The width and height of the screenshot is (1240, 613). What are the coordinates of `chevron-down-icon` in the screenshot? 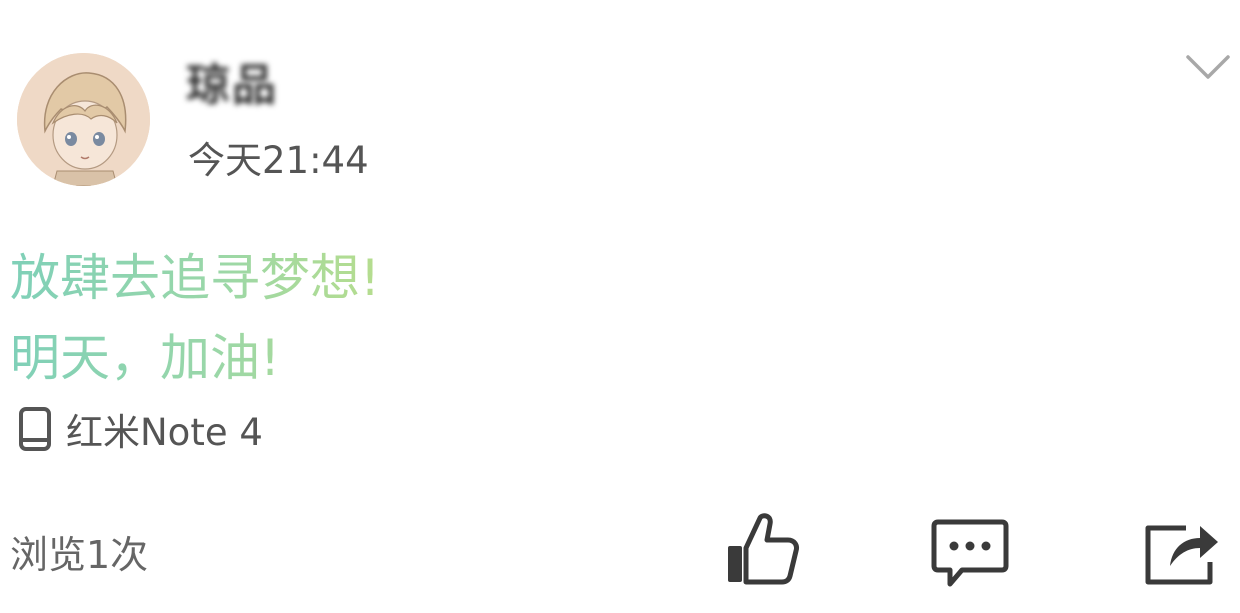 It's located at (1208, 67).